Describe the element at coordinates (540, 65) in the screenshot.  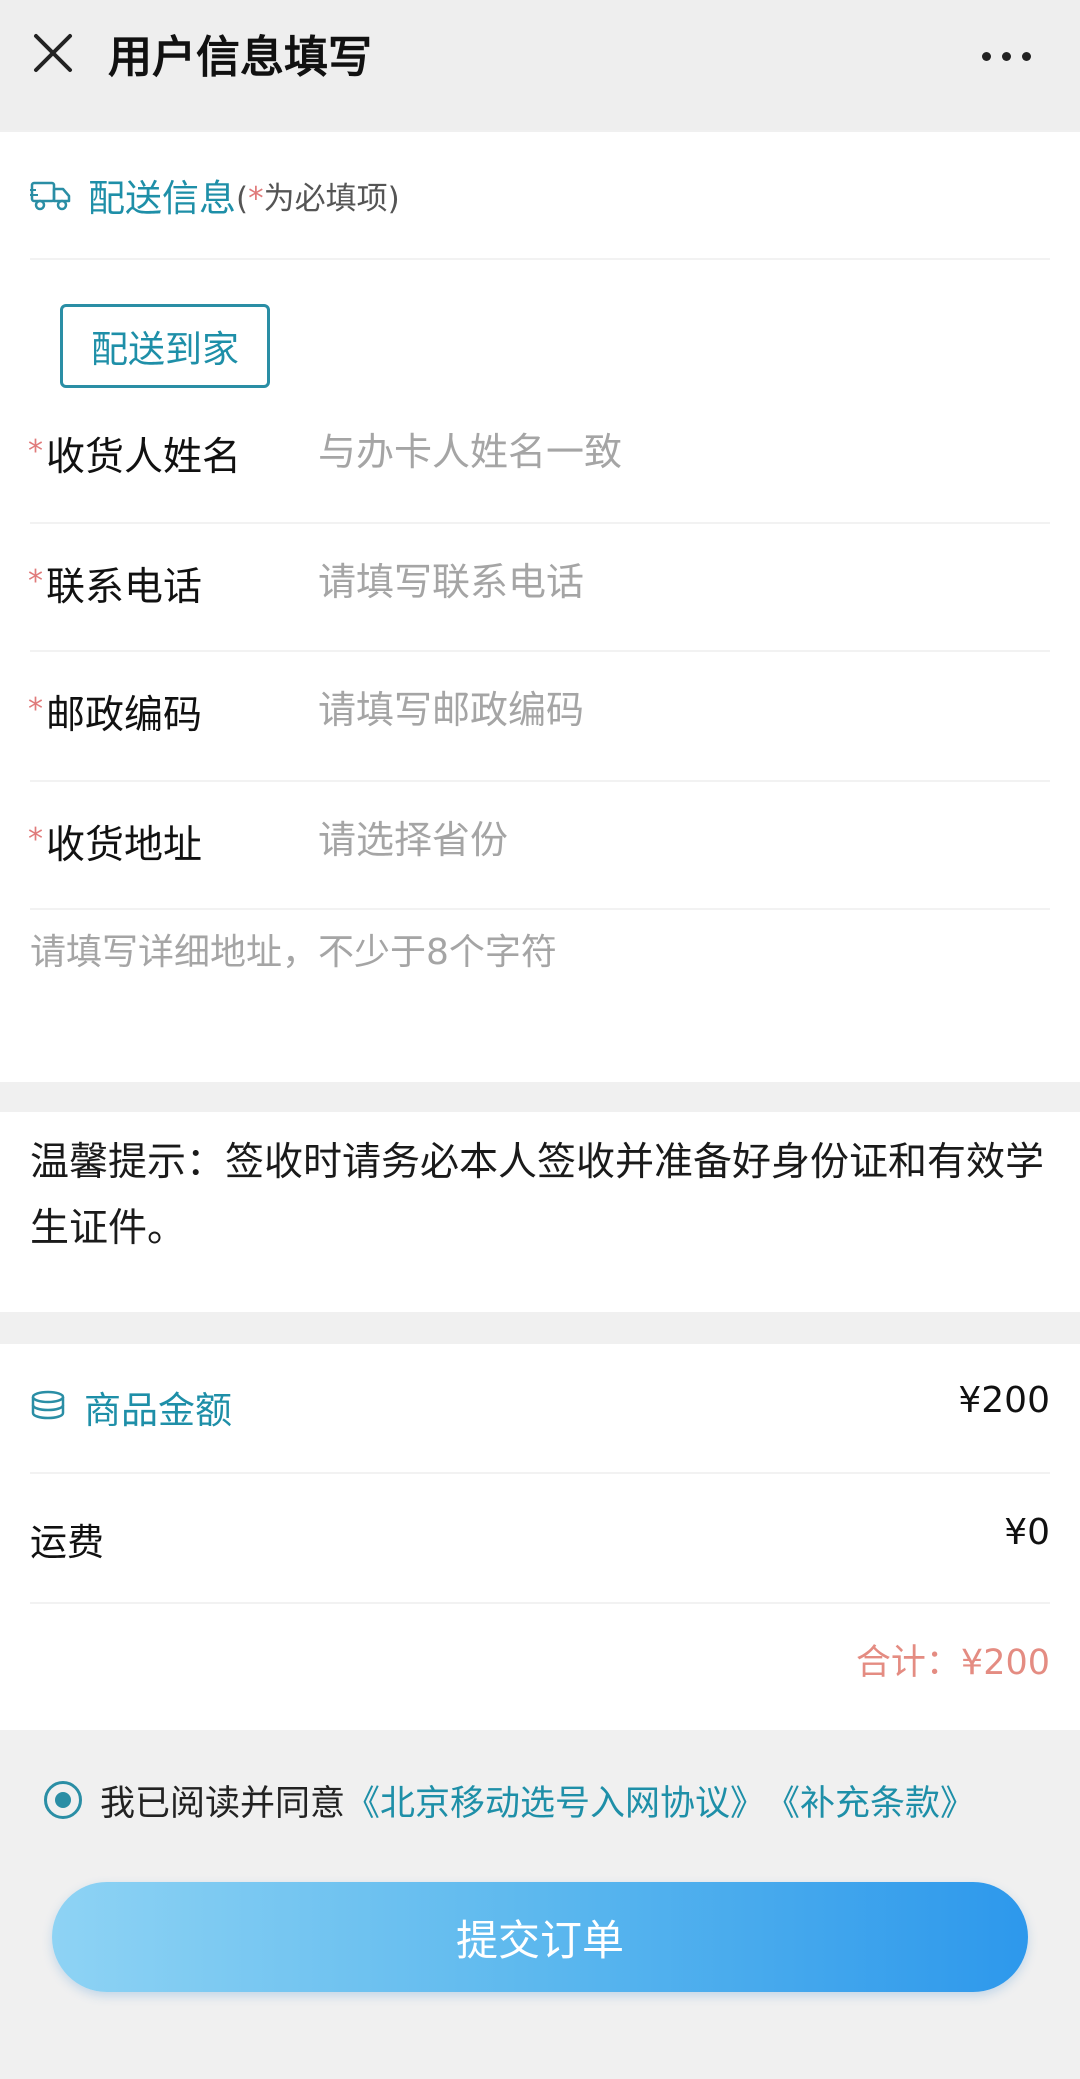
I see `top-bar: 用户信息填写` at that location.